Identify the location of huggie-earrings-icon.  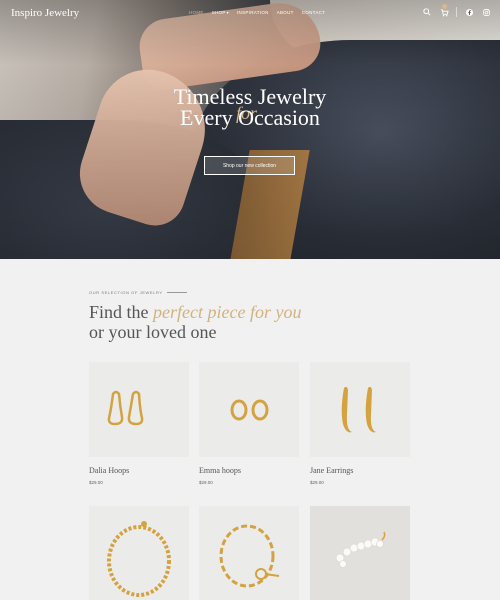
(249, 410).